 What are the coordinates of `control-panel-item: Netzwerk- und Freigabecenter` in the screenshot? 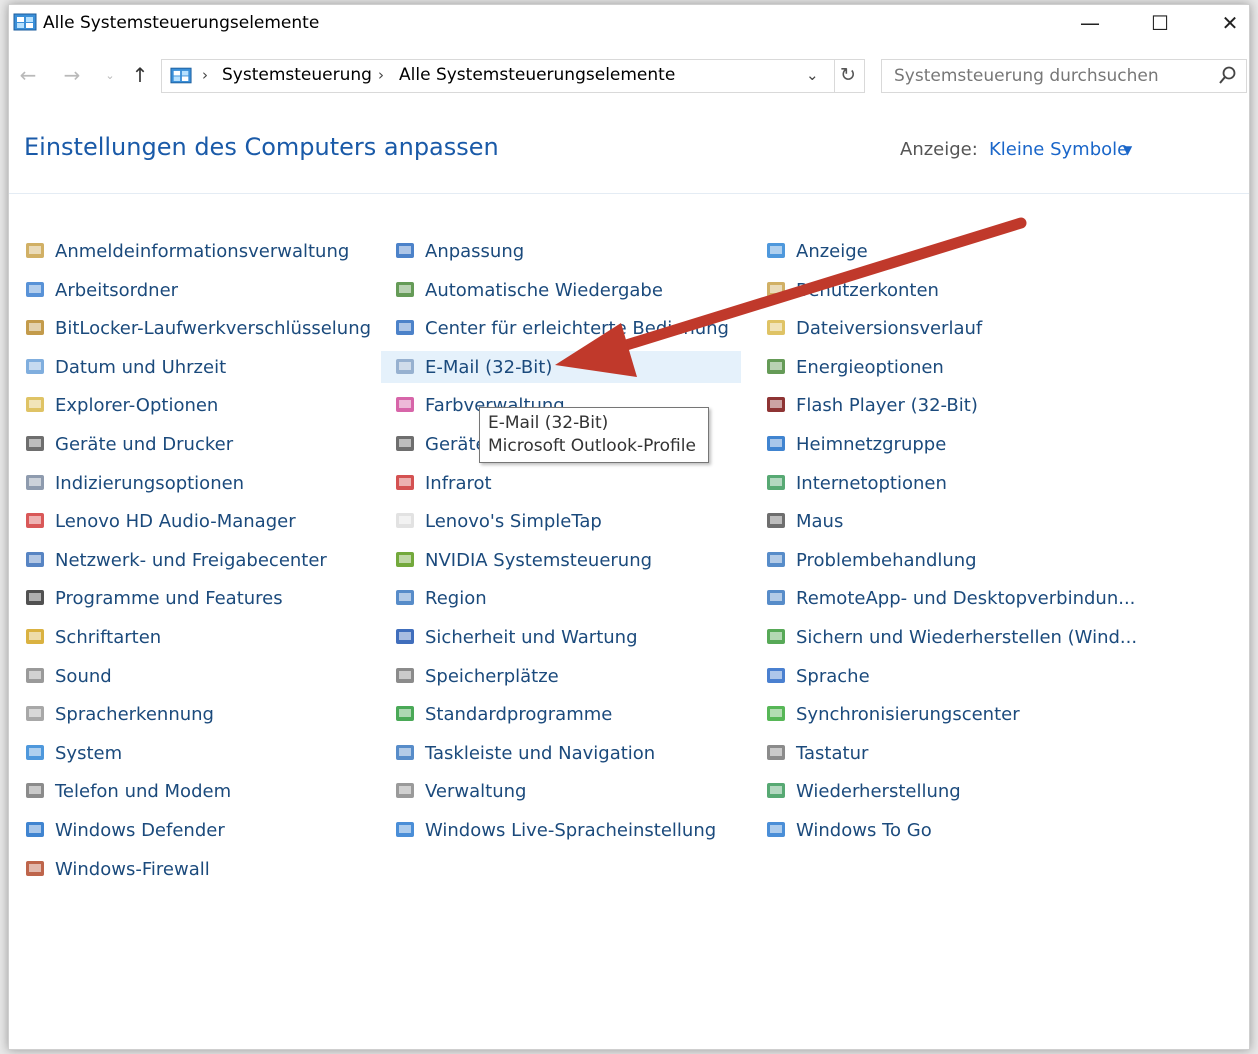 It's located at (191, 560).